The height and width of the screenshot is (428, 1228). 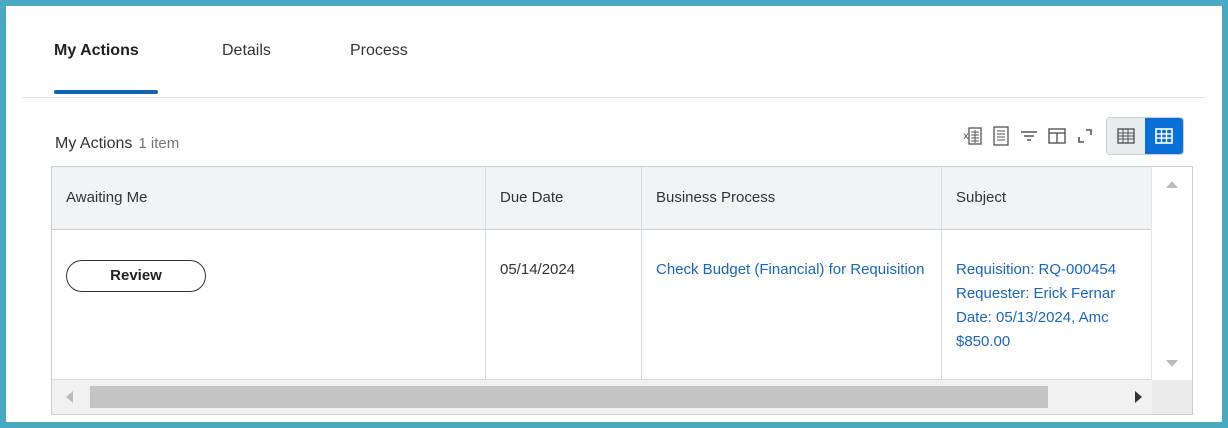 What do you see at coordinates (1138, 397) in the screenshot?
I see `scroll-right-icon` at bounding box center [1138, 397].